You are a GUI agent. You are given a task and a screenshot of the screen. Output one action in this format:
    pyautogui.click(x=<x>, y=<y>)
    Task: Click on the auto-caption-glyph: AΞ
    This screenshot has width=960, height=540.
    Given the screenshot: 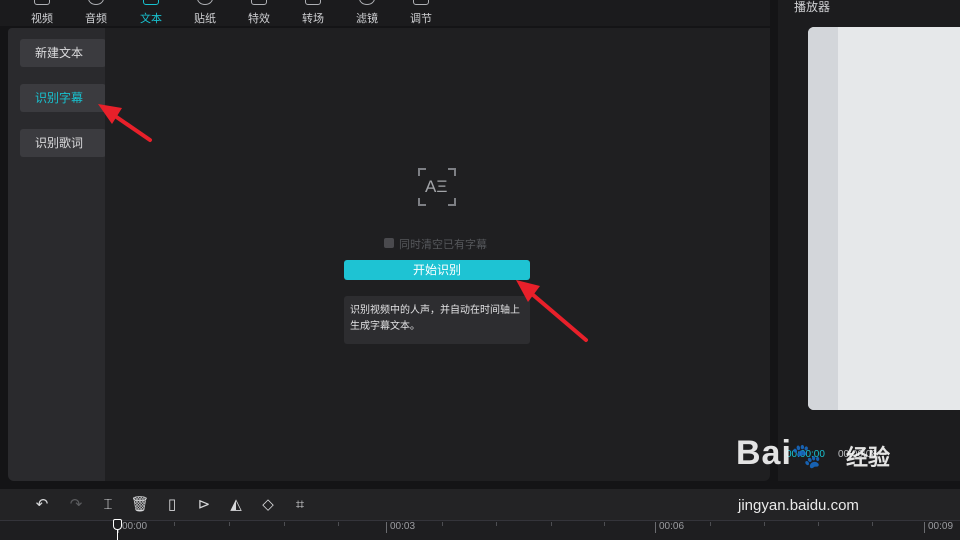 What is the action you would take?
    pyautogui.click(x=436, y=186)
    